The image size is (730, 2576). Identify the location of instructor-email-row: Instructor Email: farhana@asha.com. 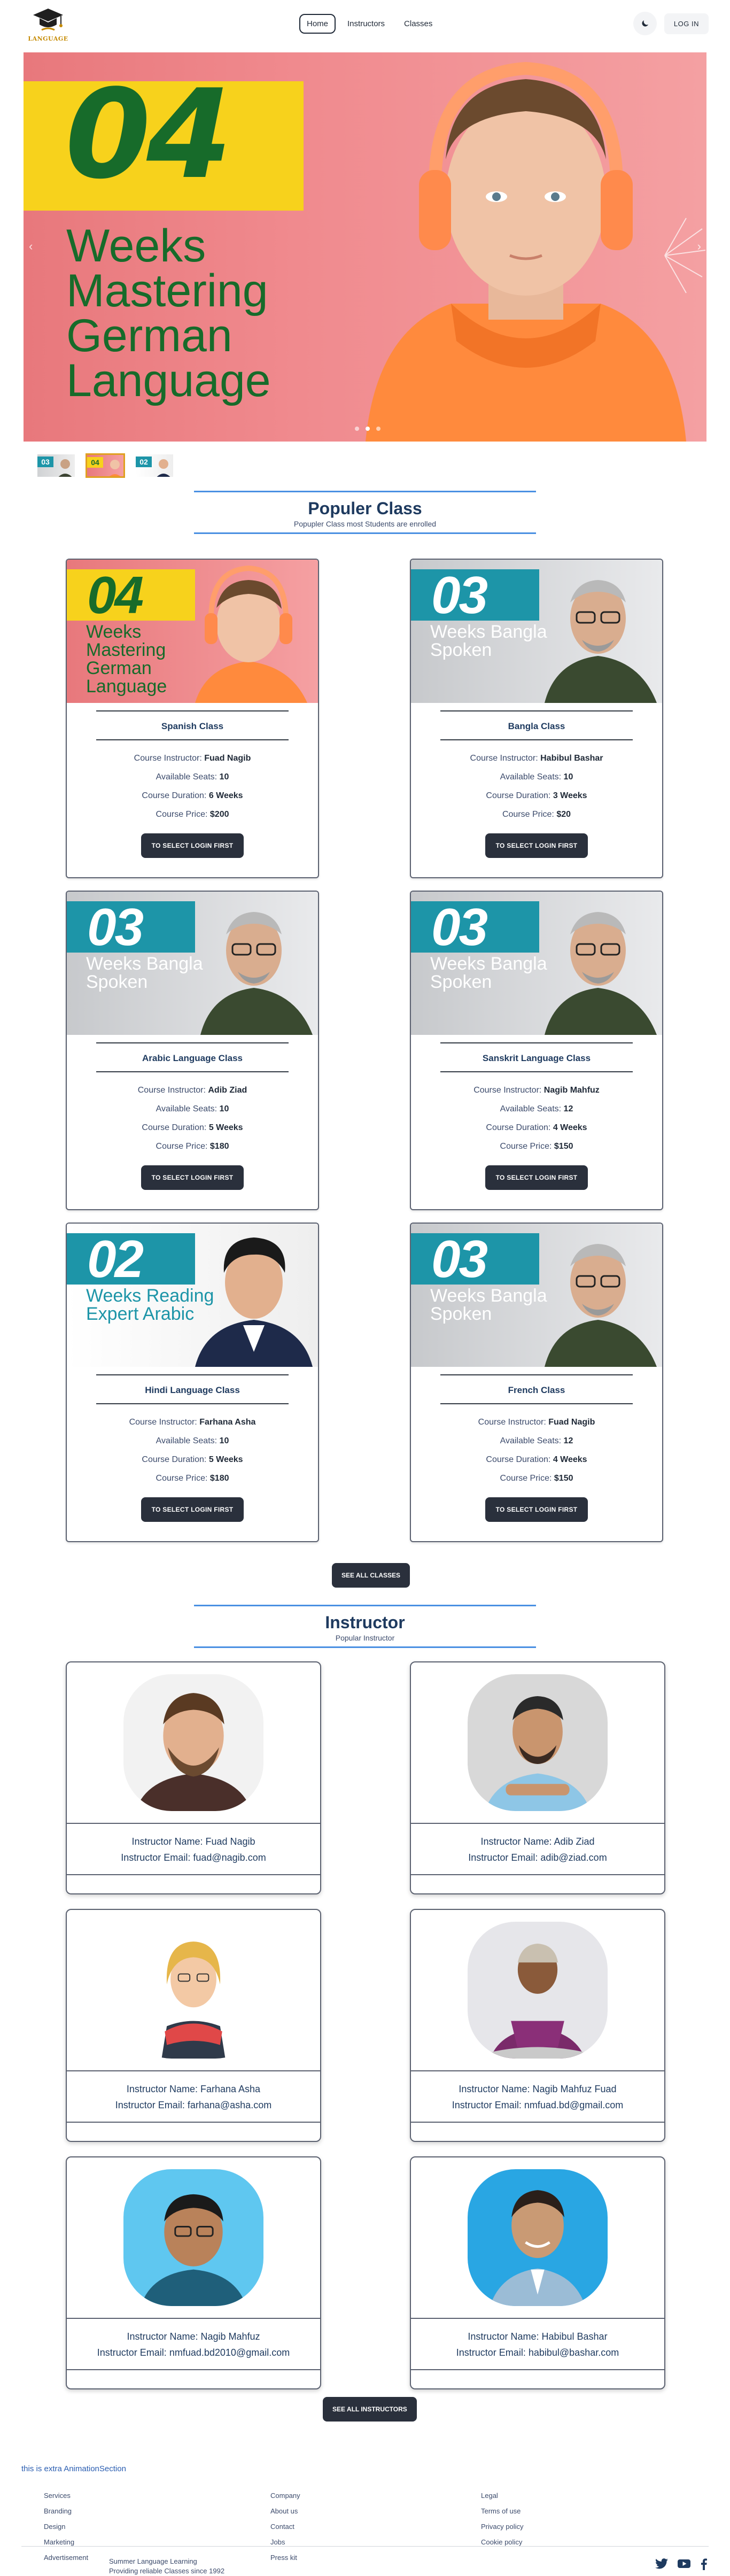
(193, 2105).